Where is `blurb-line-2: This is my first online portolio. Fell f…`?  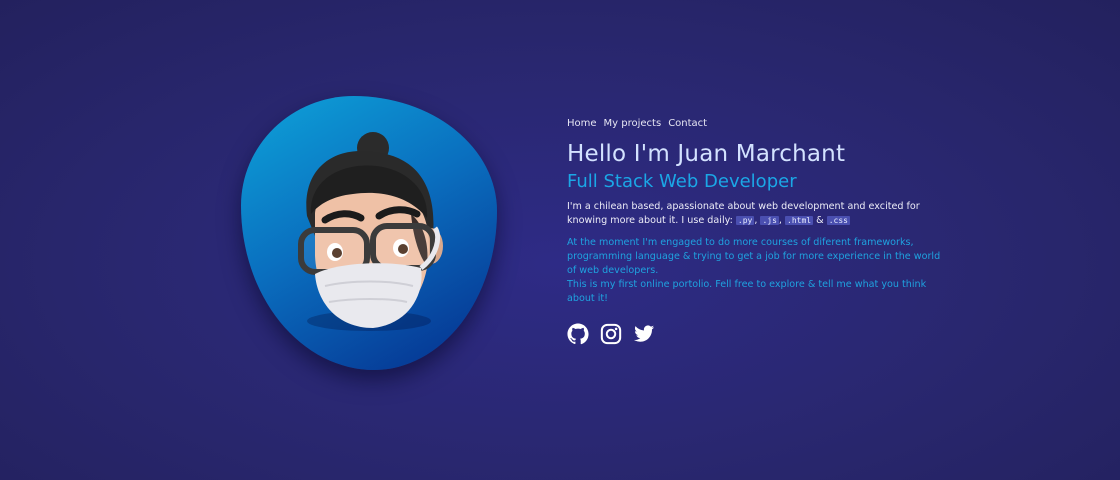 blurb-line-2: This is my first online portolio. Fell f… is located at coordinates (747, 291).